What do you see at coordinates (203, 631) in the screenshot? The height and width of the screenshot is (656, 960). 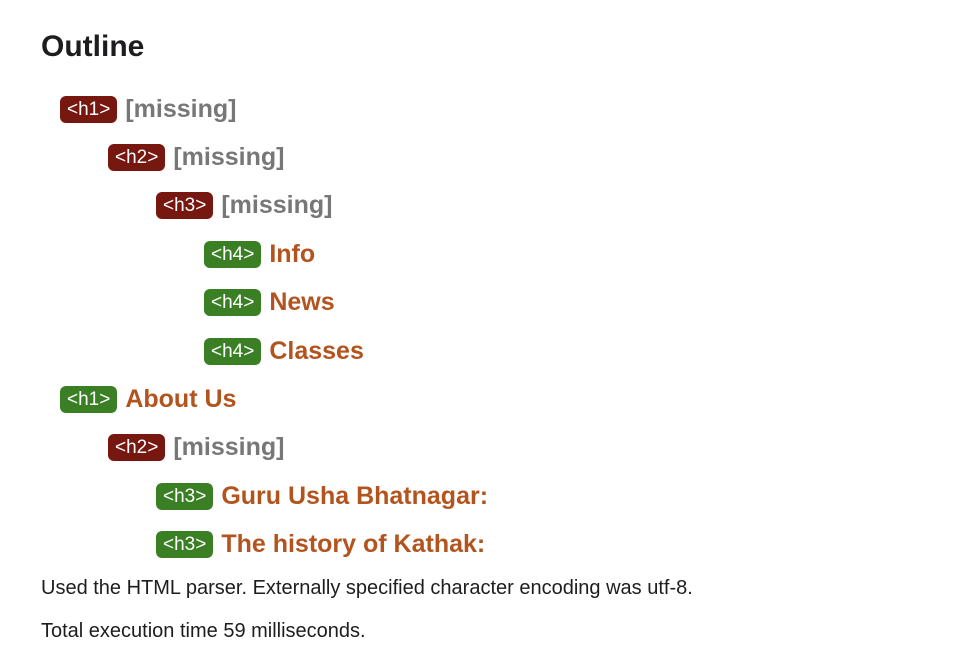 I see `execution-time: Total execution time 59 milliseconds.` at bounding box center [203, 631].